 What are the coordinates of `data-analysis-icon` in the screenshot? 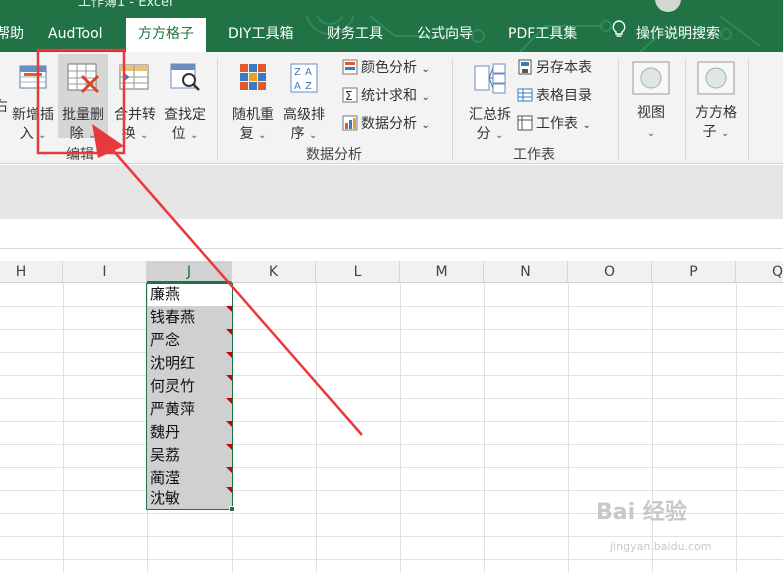 It's located at (350, 123).